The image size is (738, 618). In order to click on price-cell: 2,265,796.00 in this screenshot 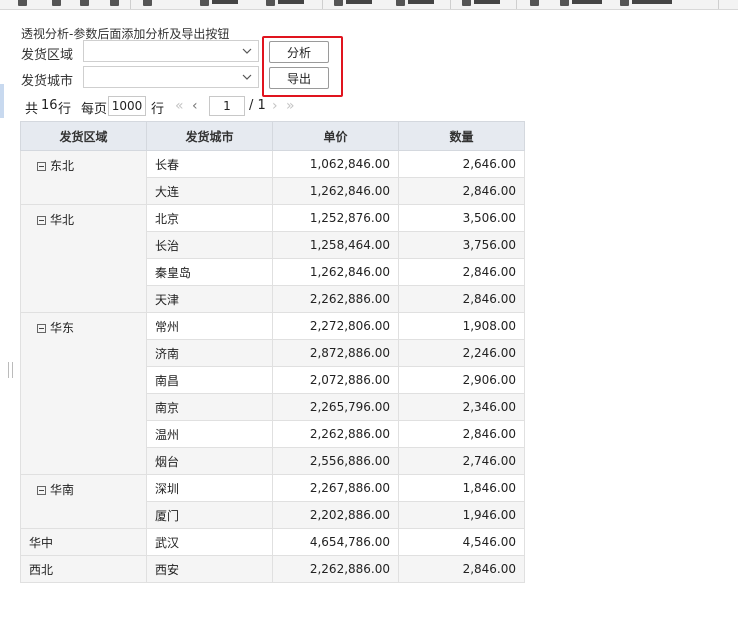, I will do `click(335, 407)`.